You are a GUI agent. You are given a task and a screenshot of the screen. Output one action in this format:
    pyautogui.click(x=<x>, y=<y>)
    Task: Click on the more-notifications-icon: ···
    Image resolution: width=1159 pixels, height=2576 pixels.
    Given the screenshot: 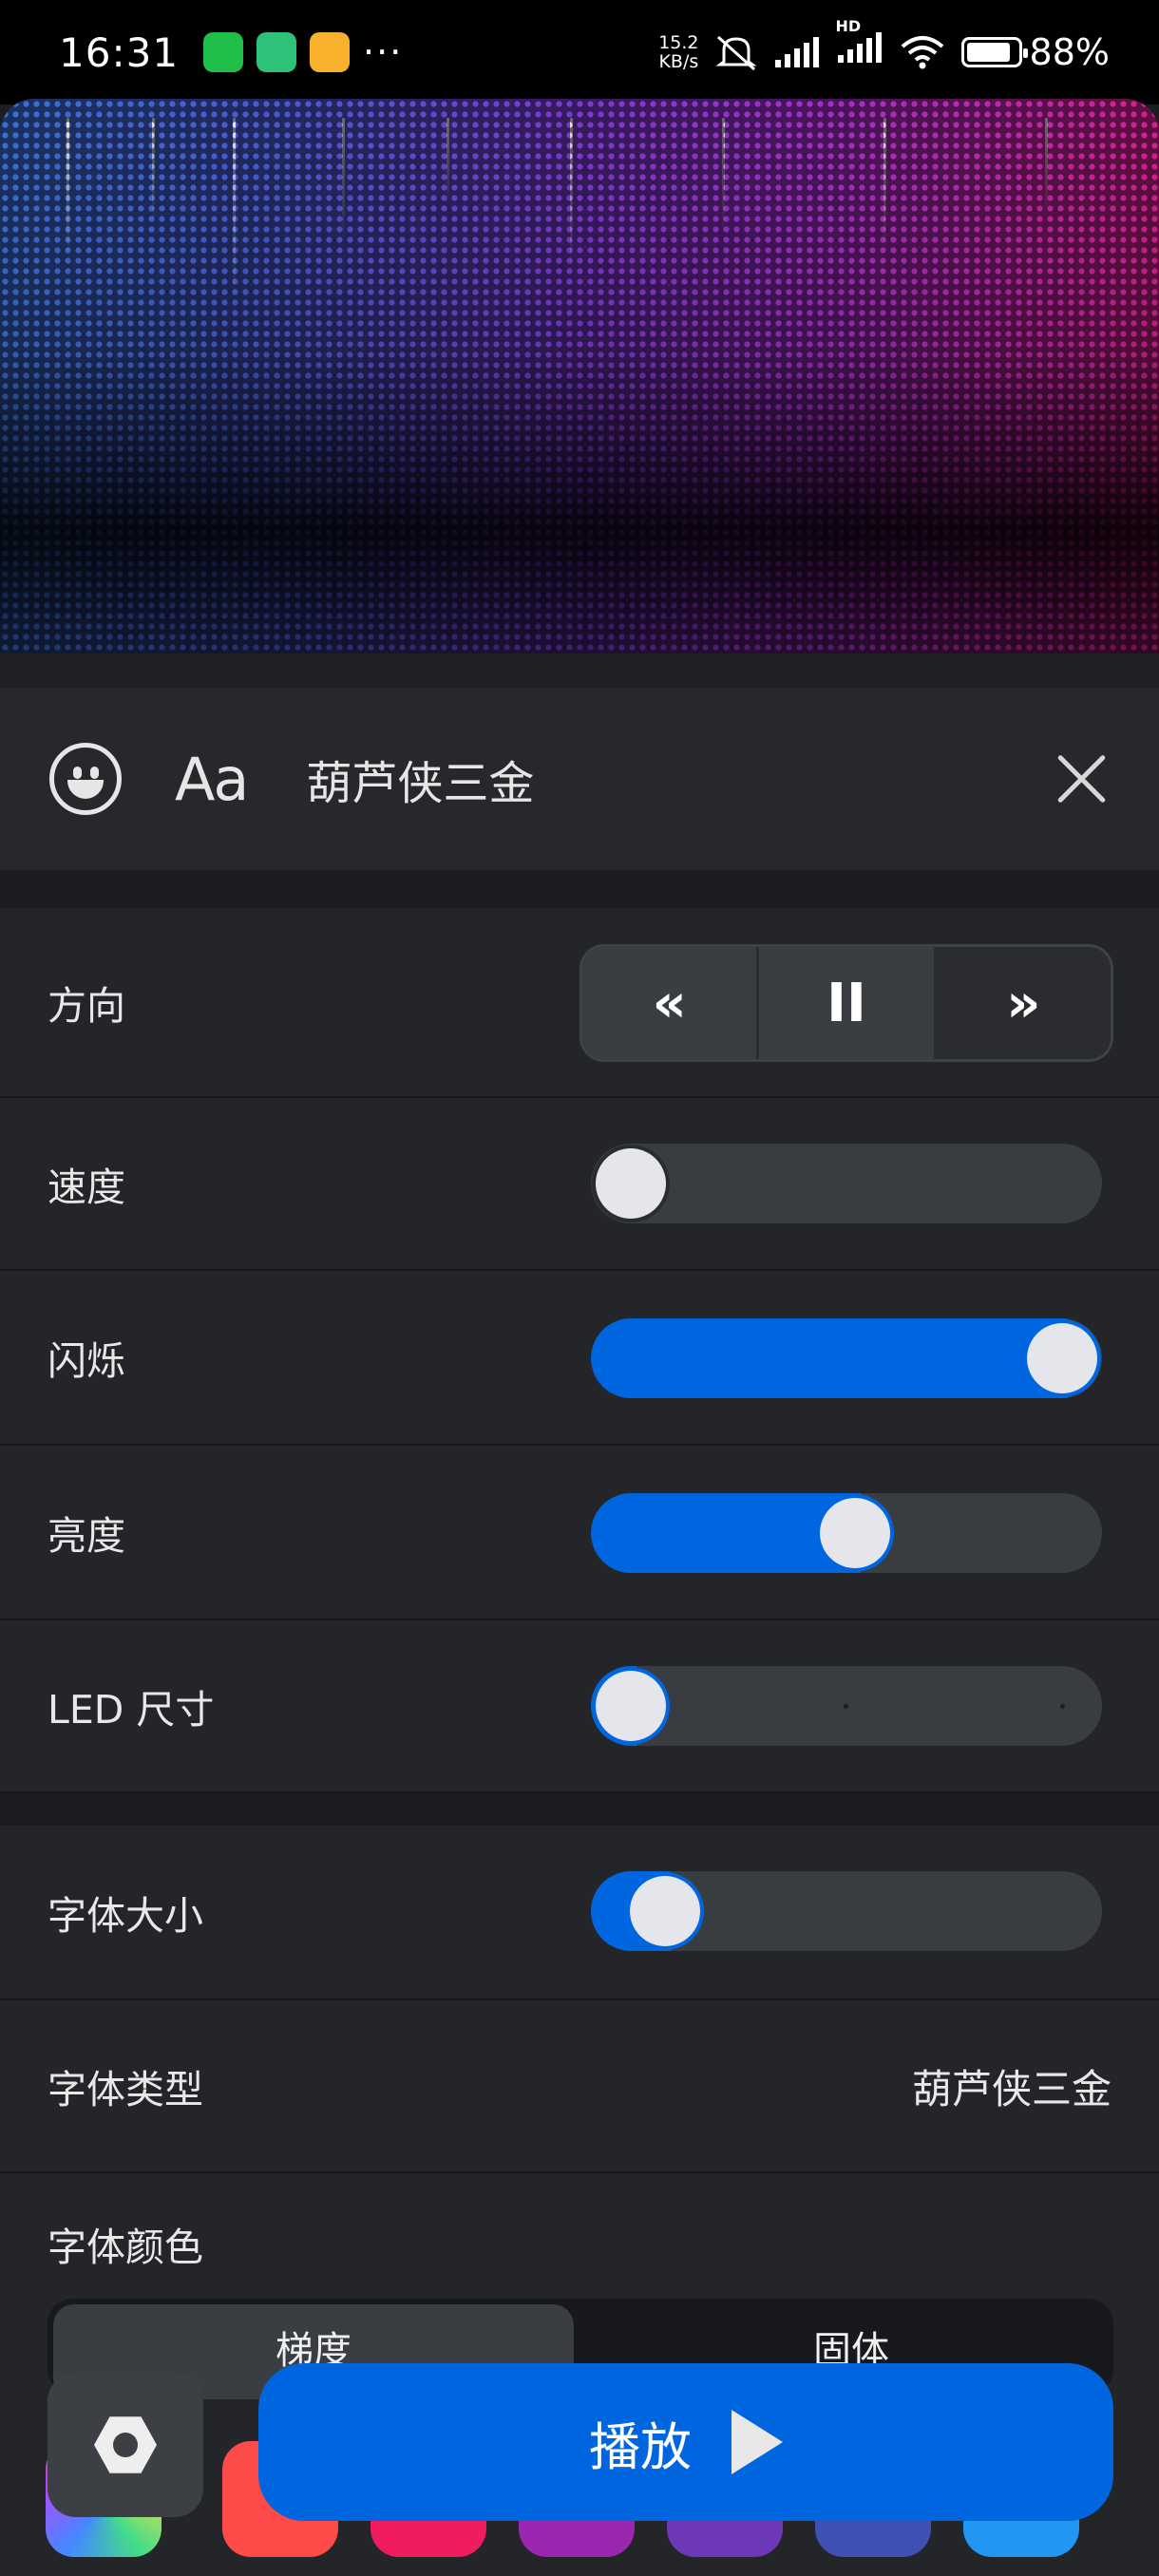 What is the action you would take?
    pyautogui.click(x=383, y=52)
    